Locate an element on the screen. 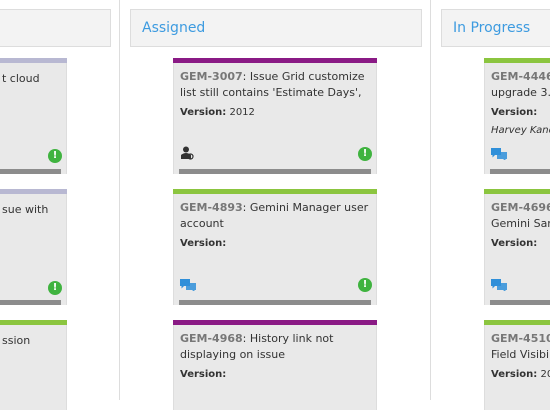 Image resolution: width=550 pixels, height=410 pixels. issue-card: GEM-4510 Field Visibil Version: 20 is located at coordinates (517, 365).